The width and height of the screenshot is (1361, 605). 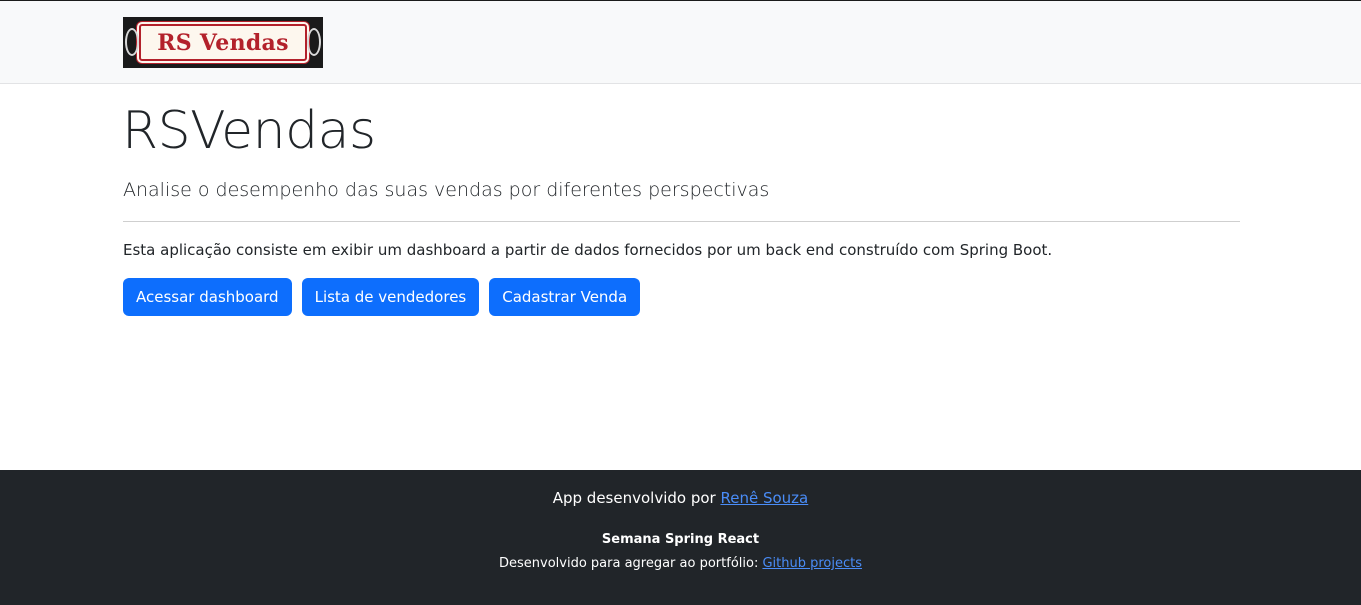 I want to click on page-title: RSVendas, so click(x=249, y=131).